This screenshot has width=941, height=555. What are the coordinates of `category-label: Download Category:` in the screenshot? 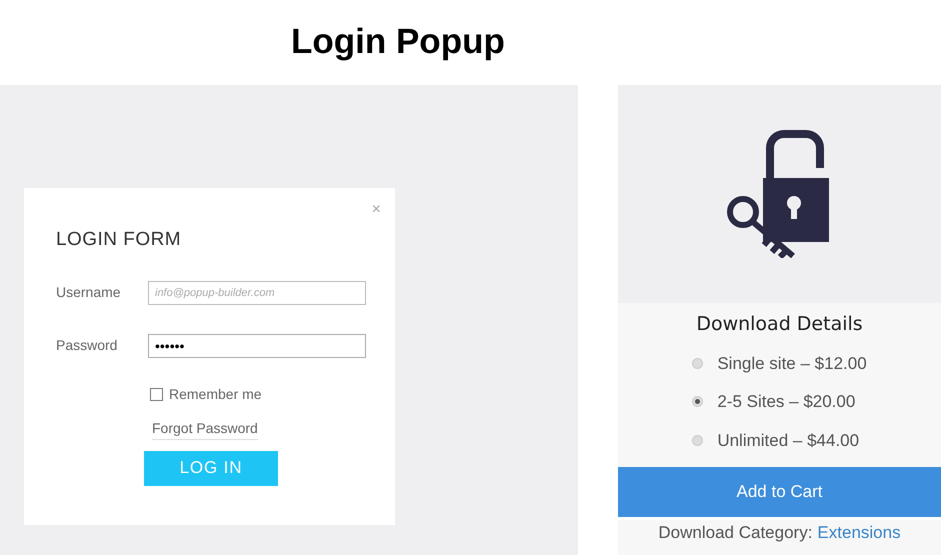 It's located at (735, 533).